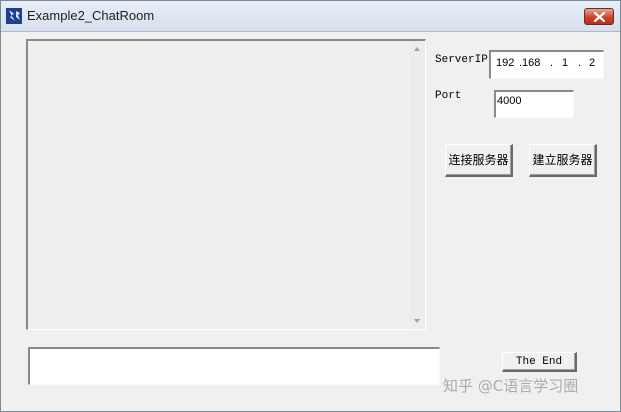 The height and width of the screenshot is (412, 621). Describe the element at coordinates (417, 321) in the screenshot. I see `scroll-down-arrow-icon` at that location.